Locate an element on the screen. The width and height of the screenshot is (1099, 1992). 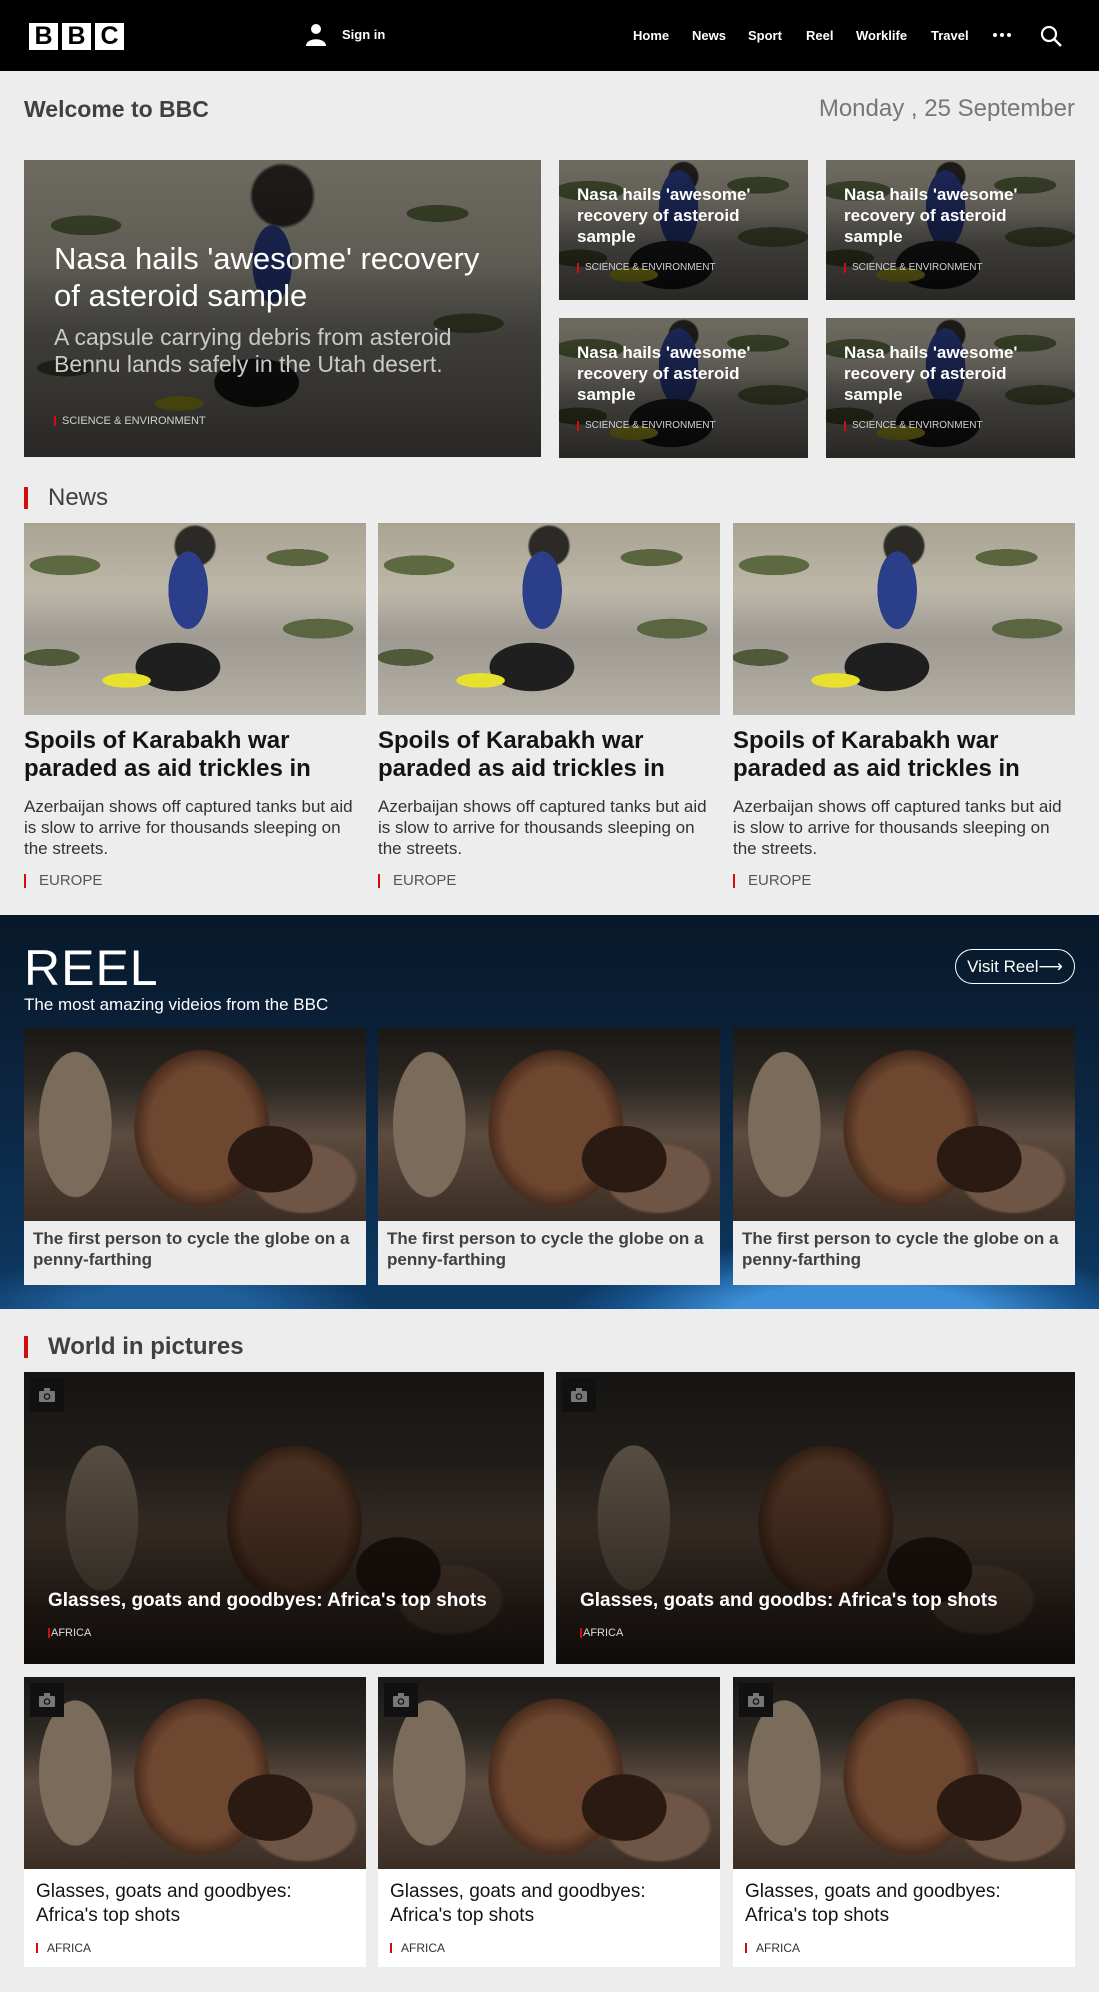
nav-reel: Reel is located at coordinates (819, 35).